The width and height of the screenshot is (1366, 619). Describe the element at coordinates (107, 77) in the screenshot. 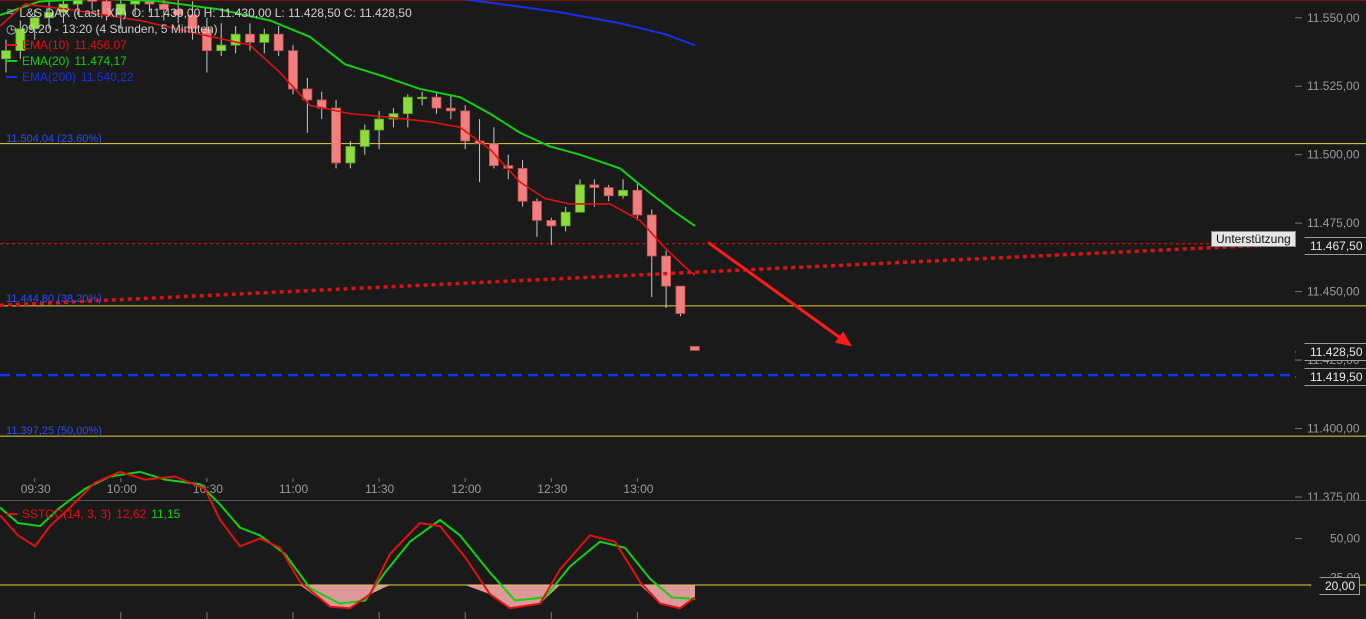

I see `ema200-value: 11.540,22` at that location.